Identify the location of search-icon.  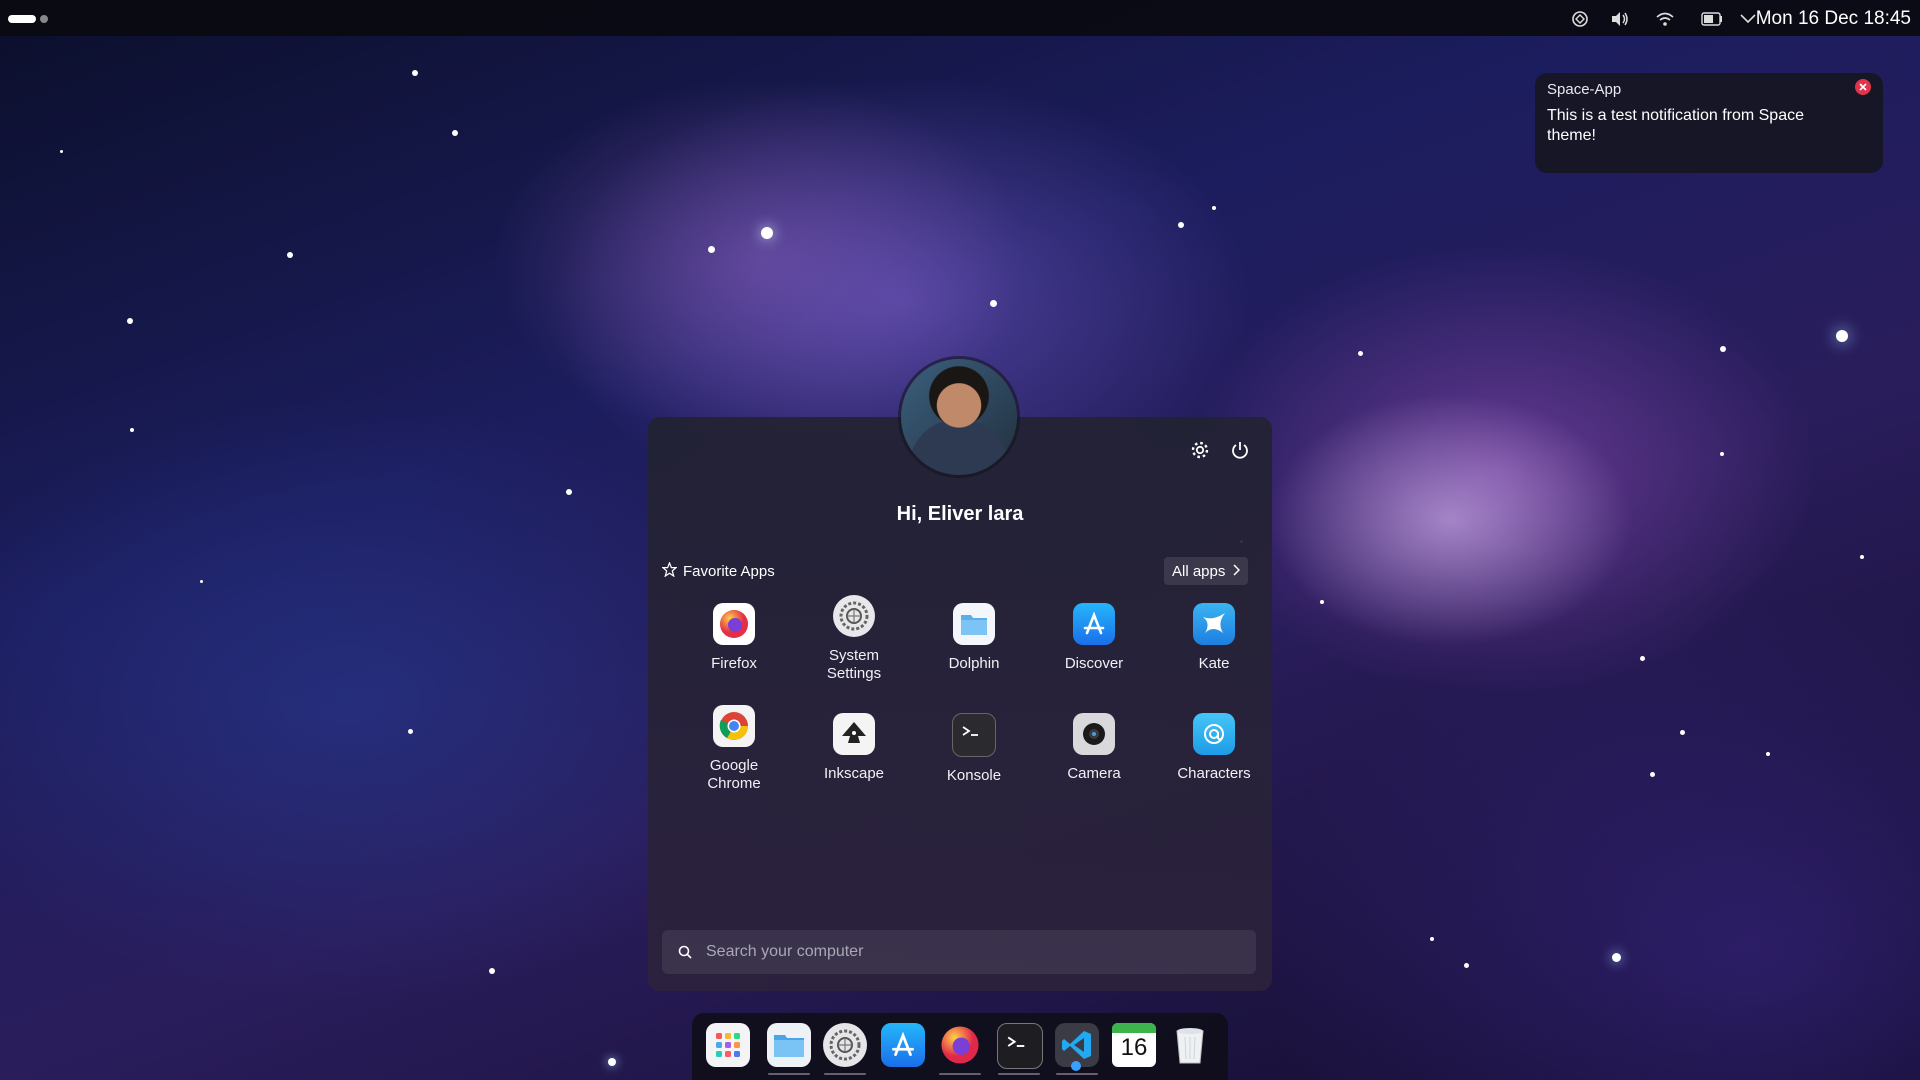
(685, 952).